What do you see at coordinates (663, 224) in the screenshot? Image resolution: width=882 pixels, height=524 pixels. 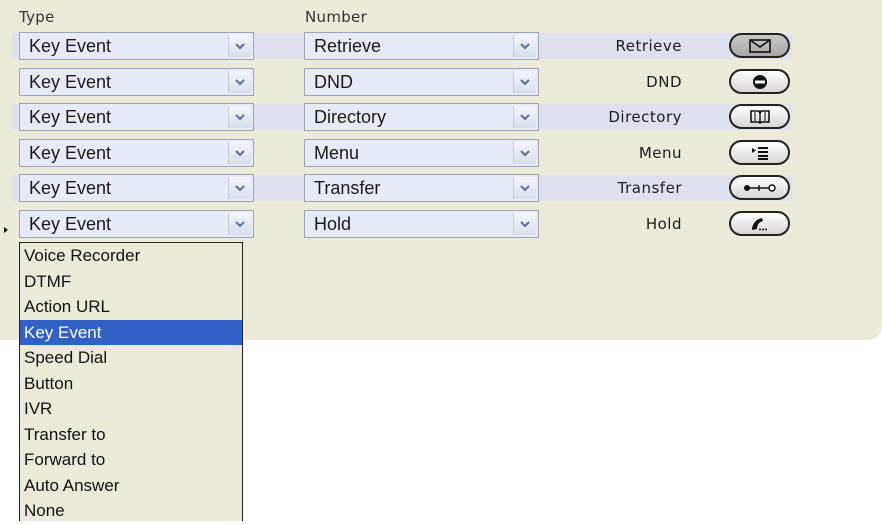 I see `key-label: Hold` at bounding box center [663, 224].